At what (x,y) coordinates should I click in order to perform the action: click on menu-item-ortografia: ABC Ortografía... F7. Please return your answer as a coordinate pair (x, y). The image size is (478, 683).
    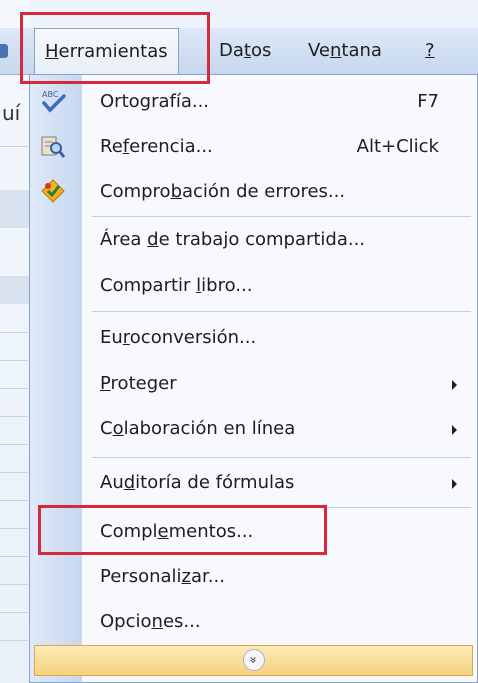
    Looking at the image, I should click on (253, 102).